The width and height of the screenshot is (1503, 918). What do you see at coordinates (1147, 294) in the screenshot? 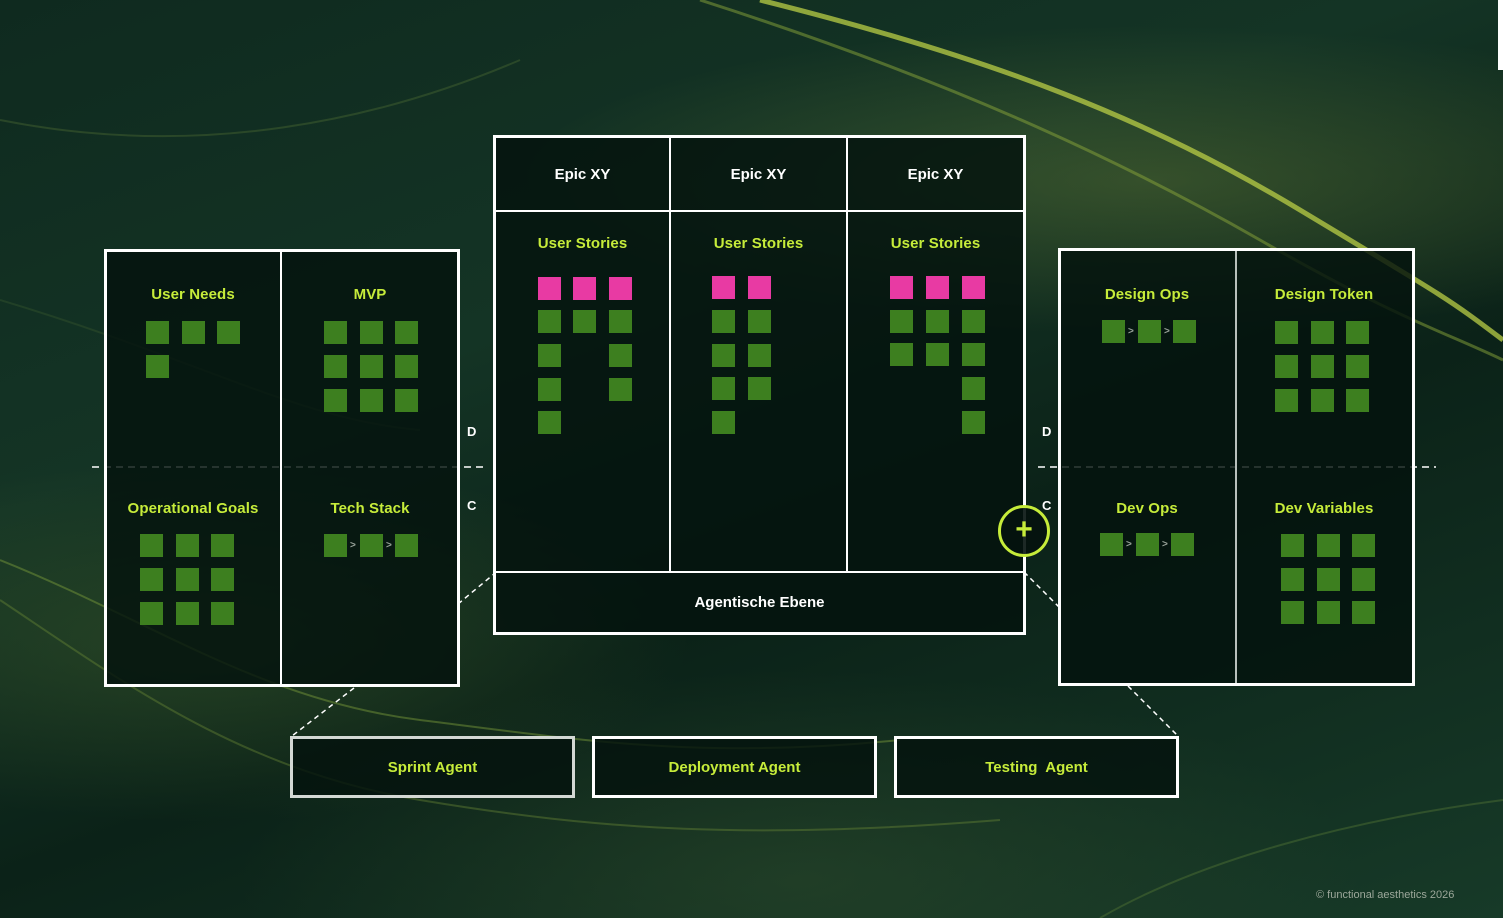
I see `design-ops-label: Design Ops` at bounding box center [1147, 294].